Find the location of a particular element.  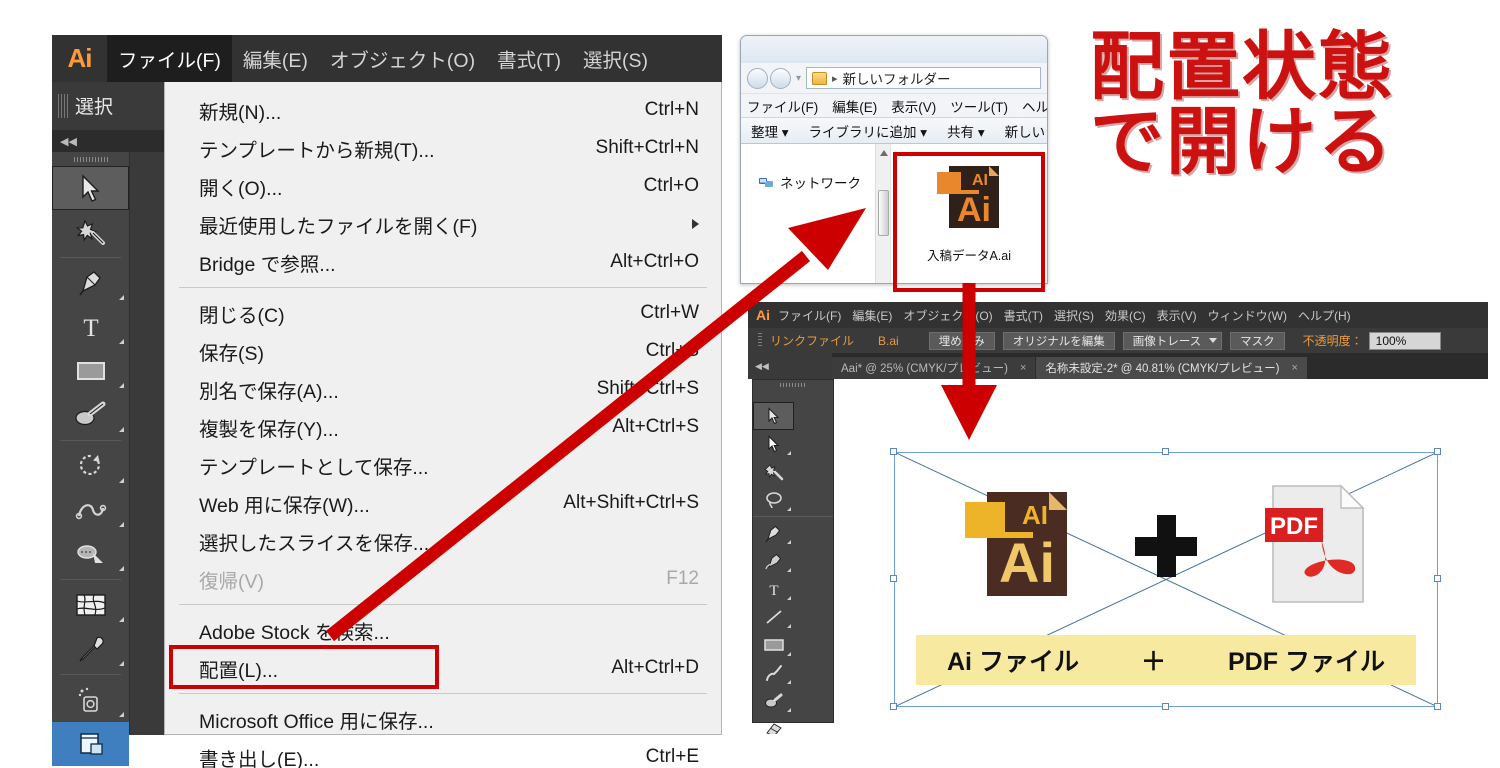

nav-item-network: ネットワーク is located at coordinates (824, 182).